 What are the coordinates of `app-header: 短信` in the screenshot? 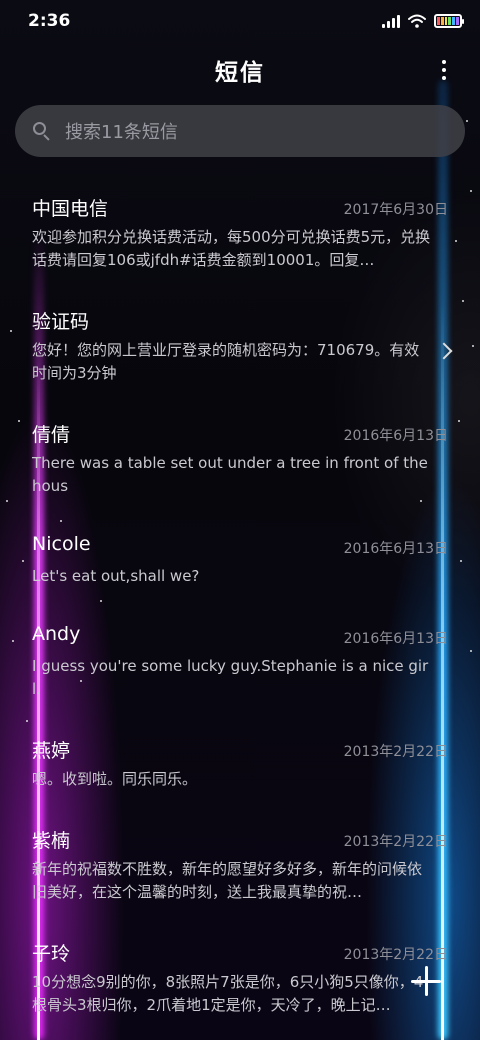 It's located at (240, 70).